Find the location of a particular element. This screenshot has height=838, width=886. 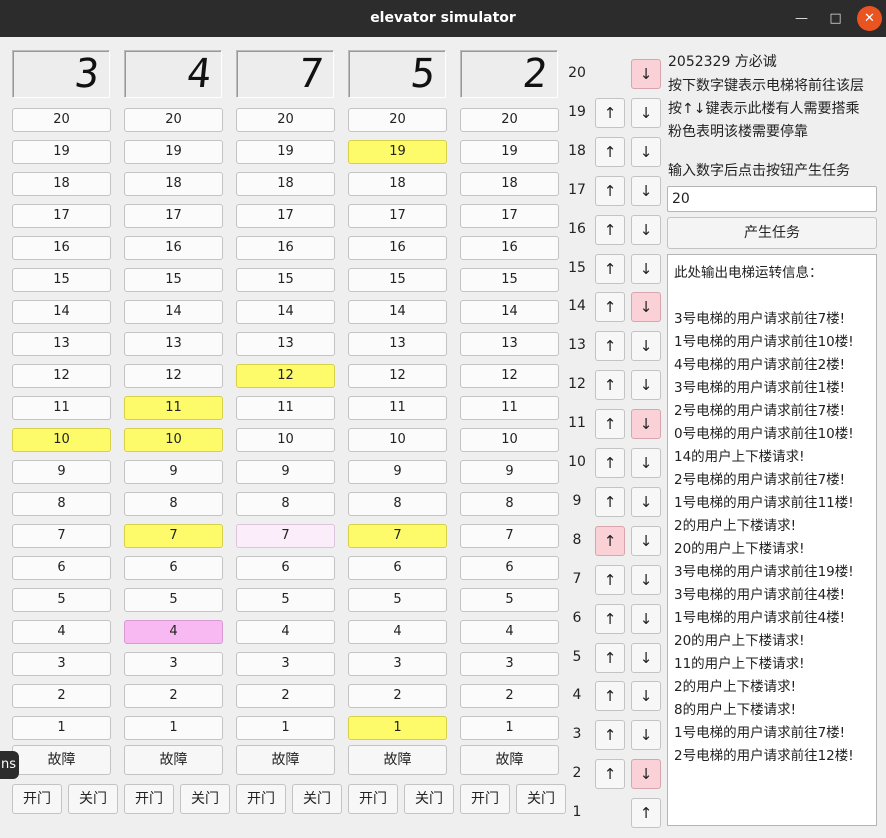

hall-3-up-button: ↑ is located at coordinates (610, 735).